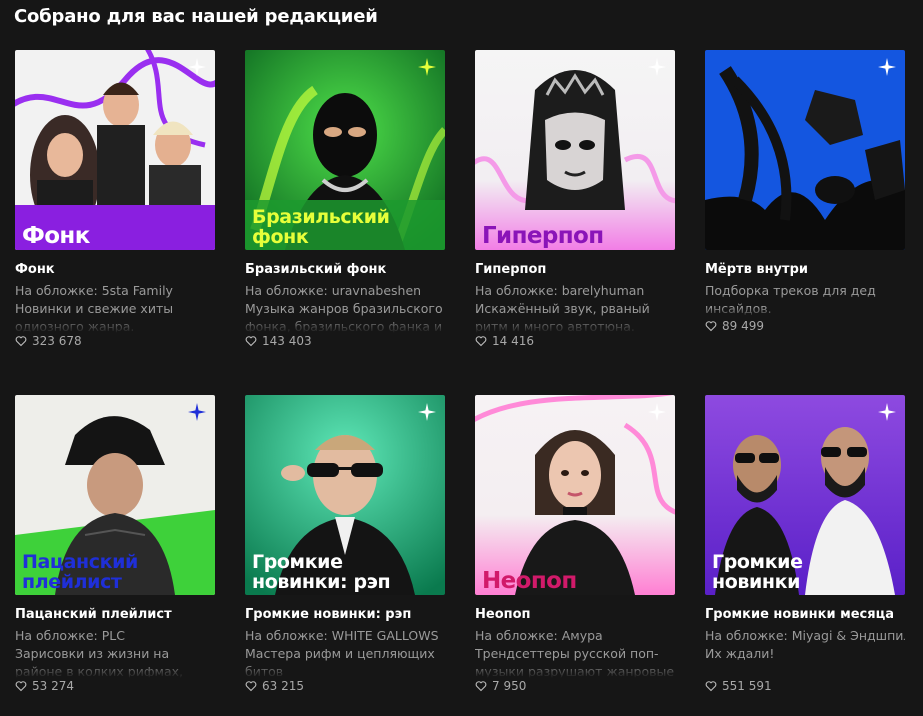  Describe the element at coordinates (345, 150) in the screenshot. I see `playlist-cover: Бразильский фонк` at that location.